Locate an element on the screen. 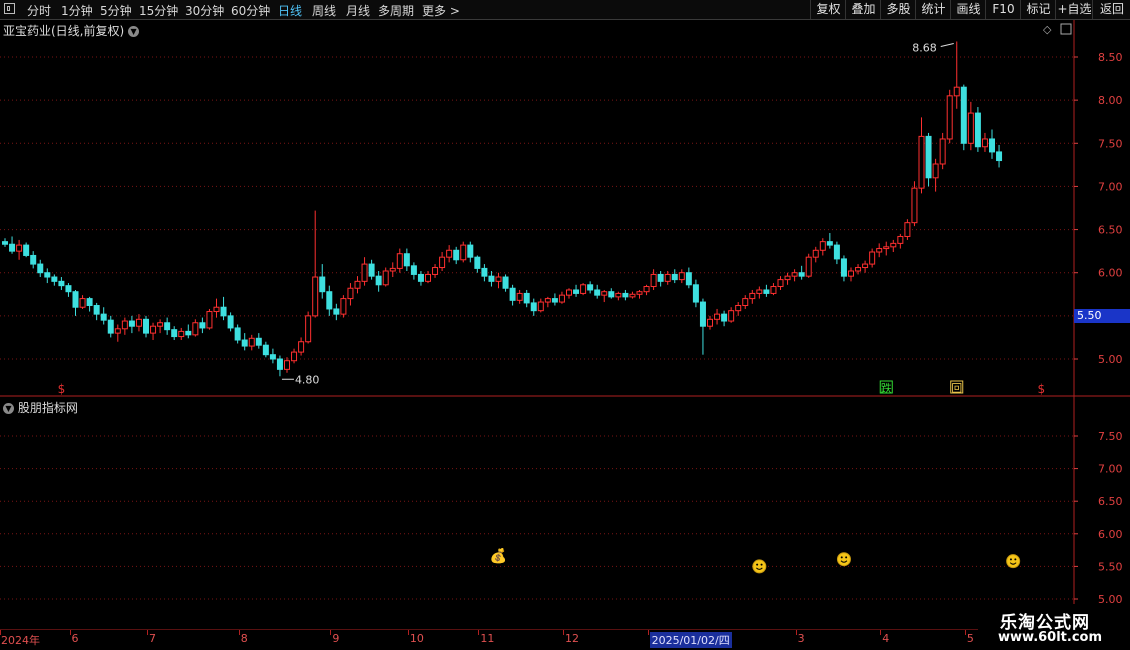  current-price-tag: 5.50 is located at coordinates (1102, 315).